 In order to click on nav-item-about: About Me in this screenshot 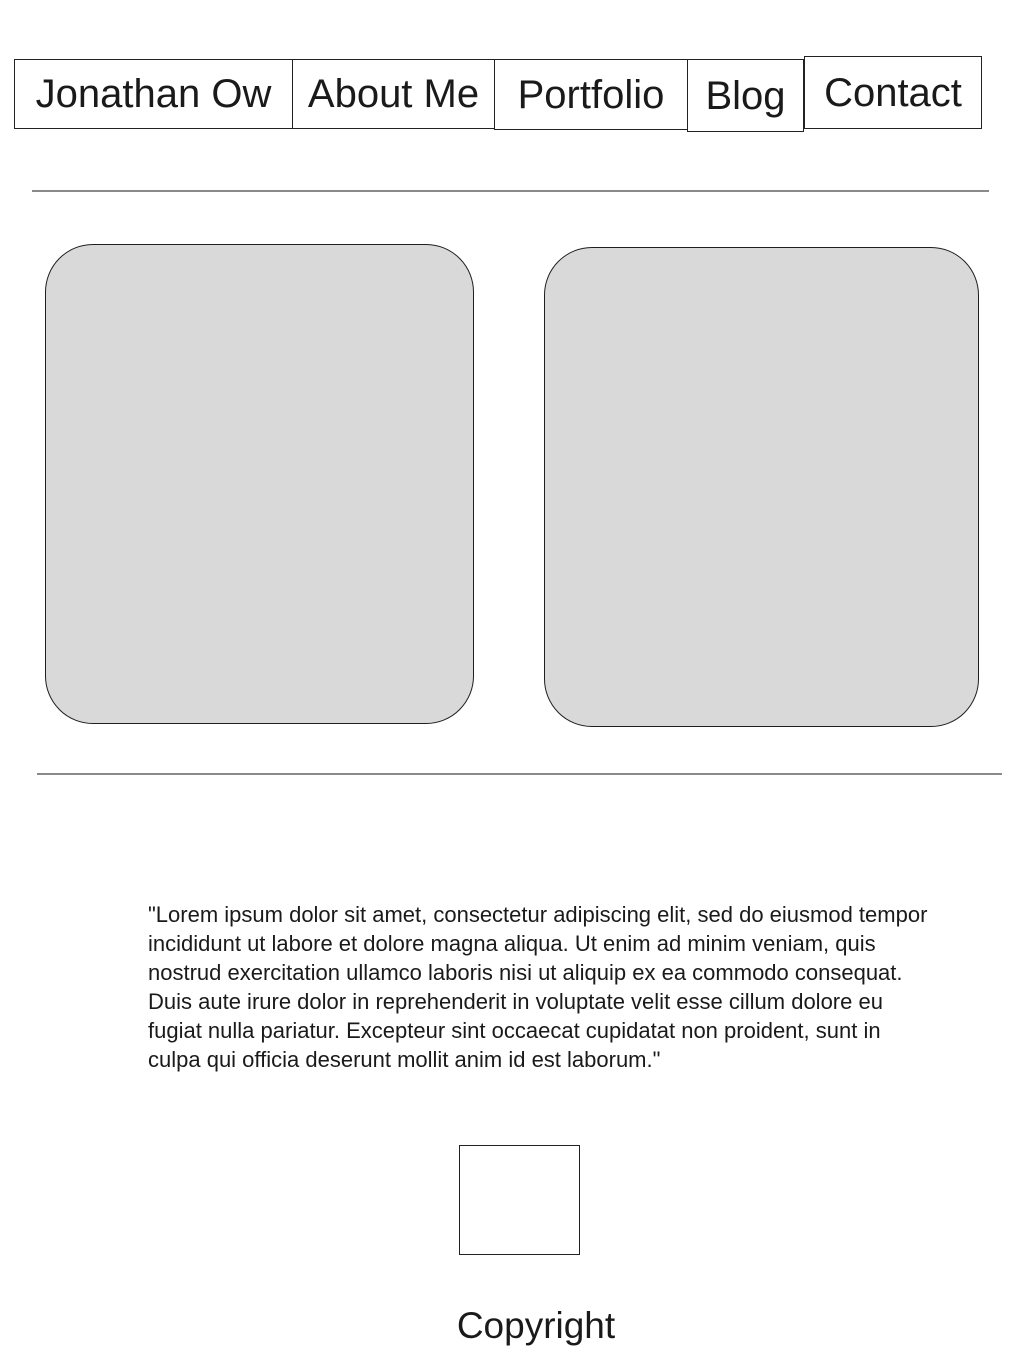, I will do `click(393, 94)`.